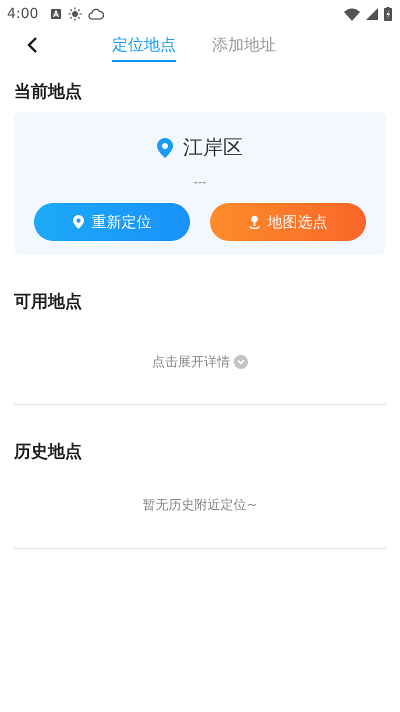  I want to click on section-title: 可用地点, so click(48, 302).